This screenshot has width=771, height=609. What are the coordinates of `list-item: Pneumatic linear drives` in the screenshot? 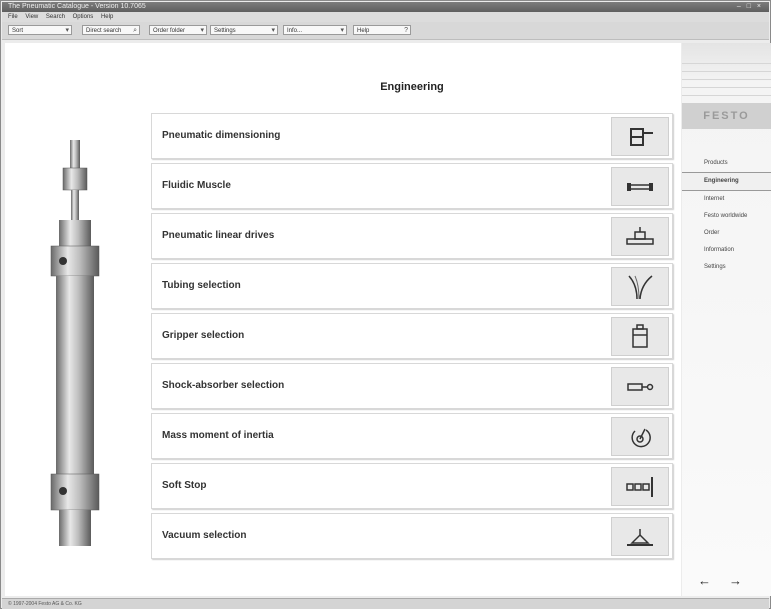 It's located at (412, 236).